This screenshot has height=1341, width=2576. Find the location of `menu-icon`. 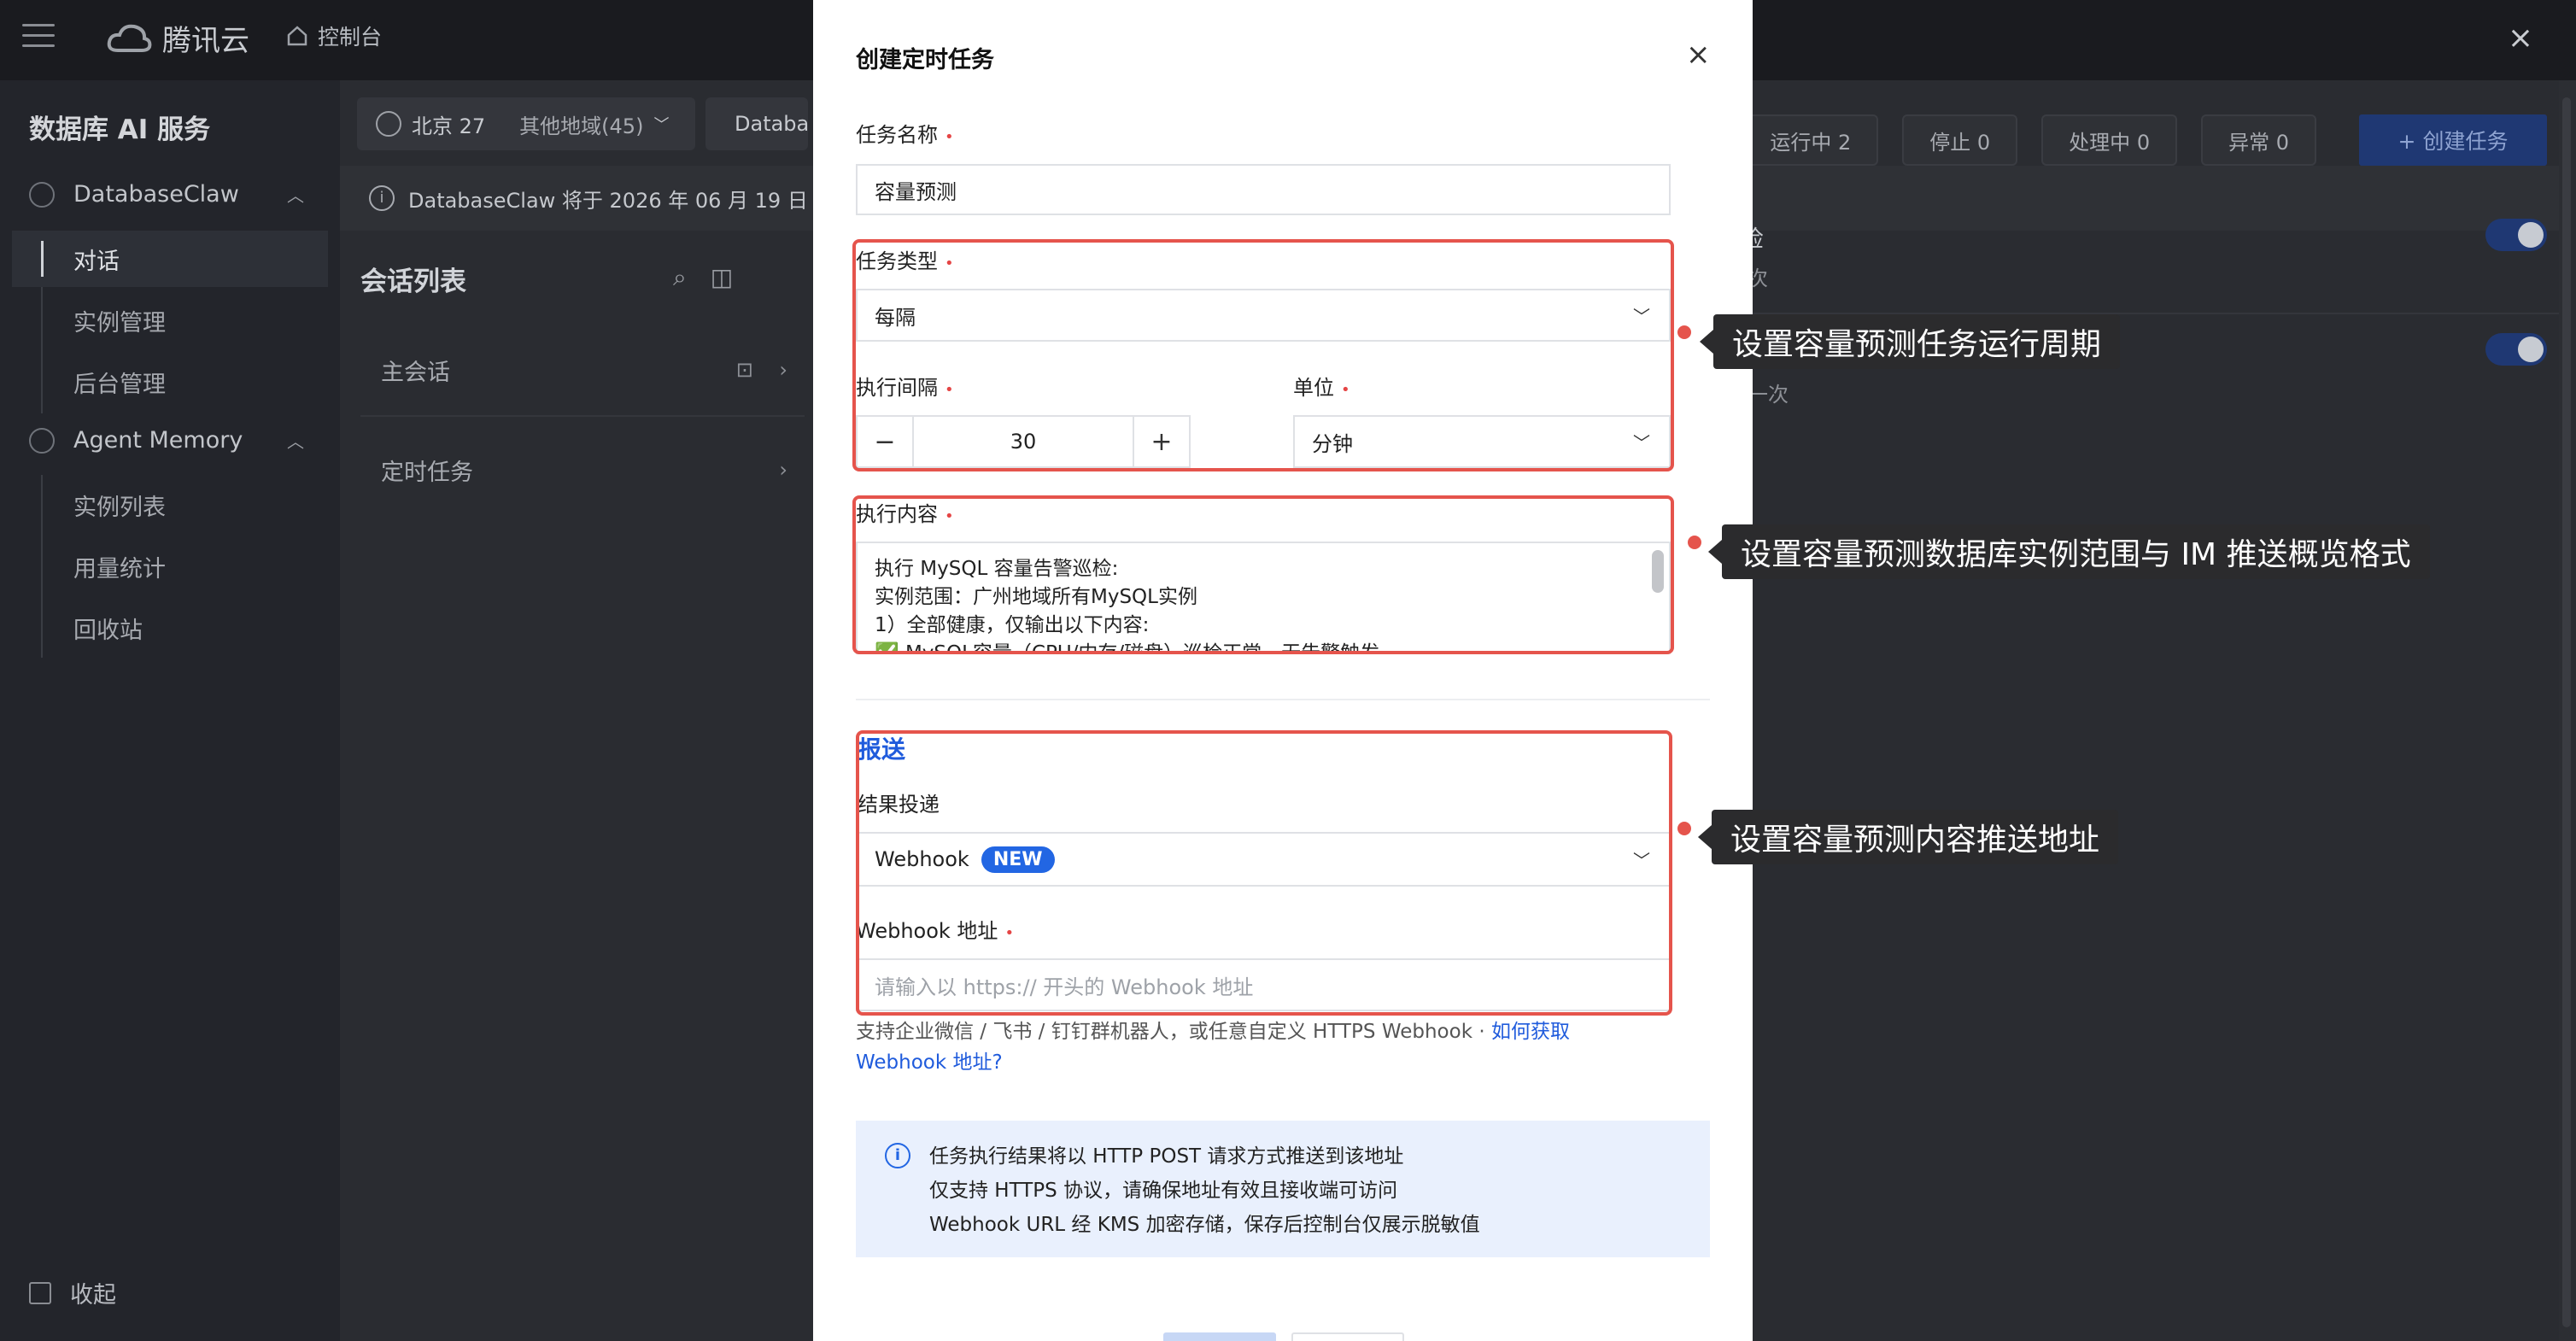

menu-icon is located at coordinates (38, 37).